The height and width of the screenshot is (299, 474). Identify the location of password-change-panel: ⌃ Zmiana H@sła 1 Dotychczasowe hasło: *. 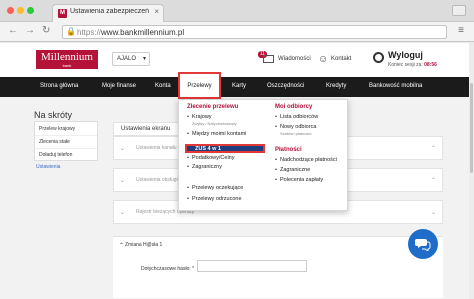
(278, 267).